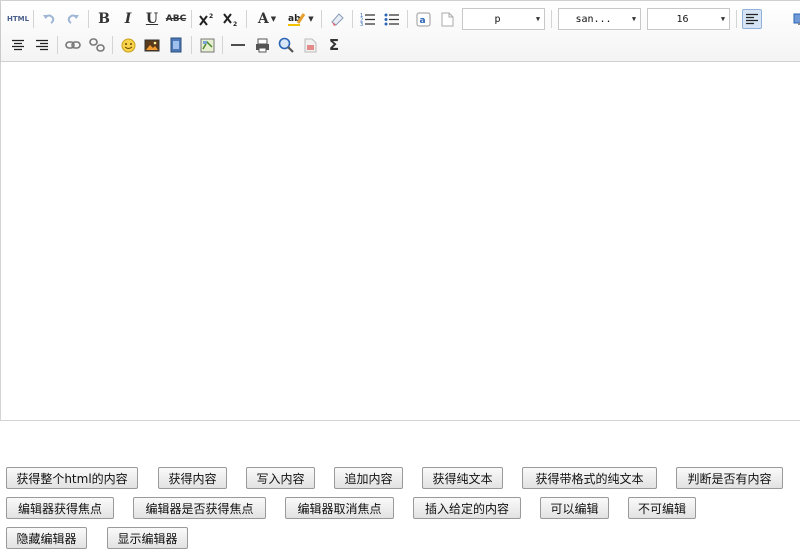 Image resolution: width=800 pixels, height=552 pixels. What do you see at coordinates (589, 478) in the screenshot?
I see `get-formatted-plain-text-button: 获得带格式的纯文本` at bounding box center [589, 478].